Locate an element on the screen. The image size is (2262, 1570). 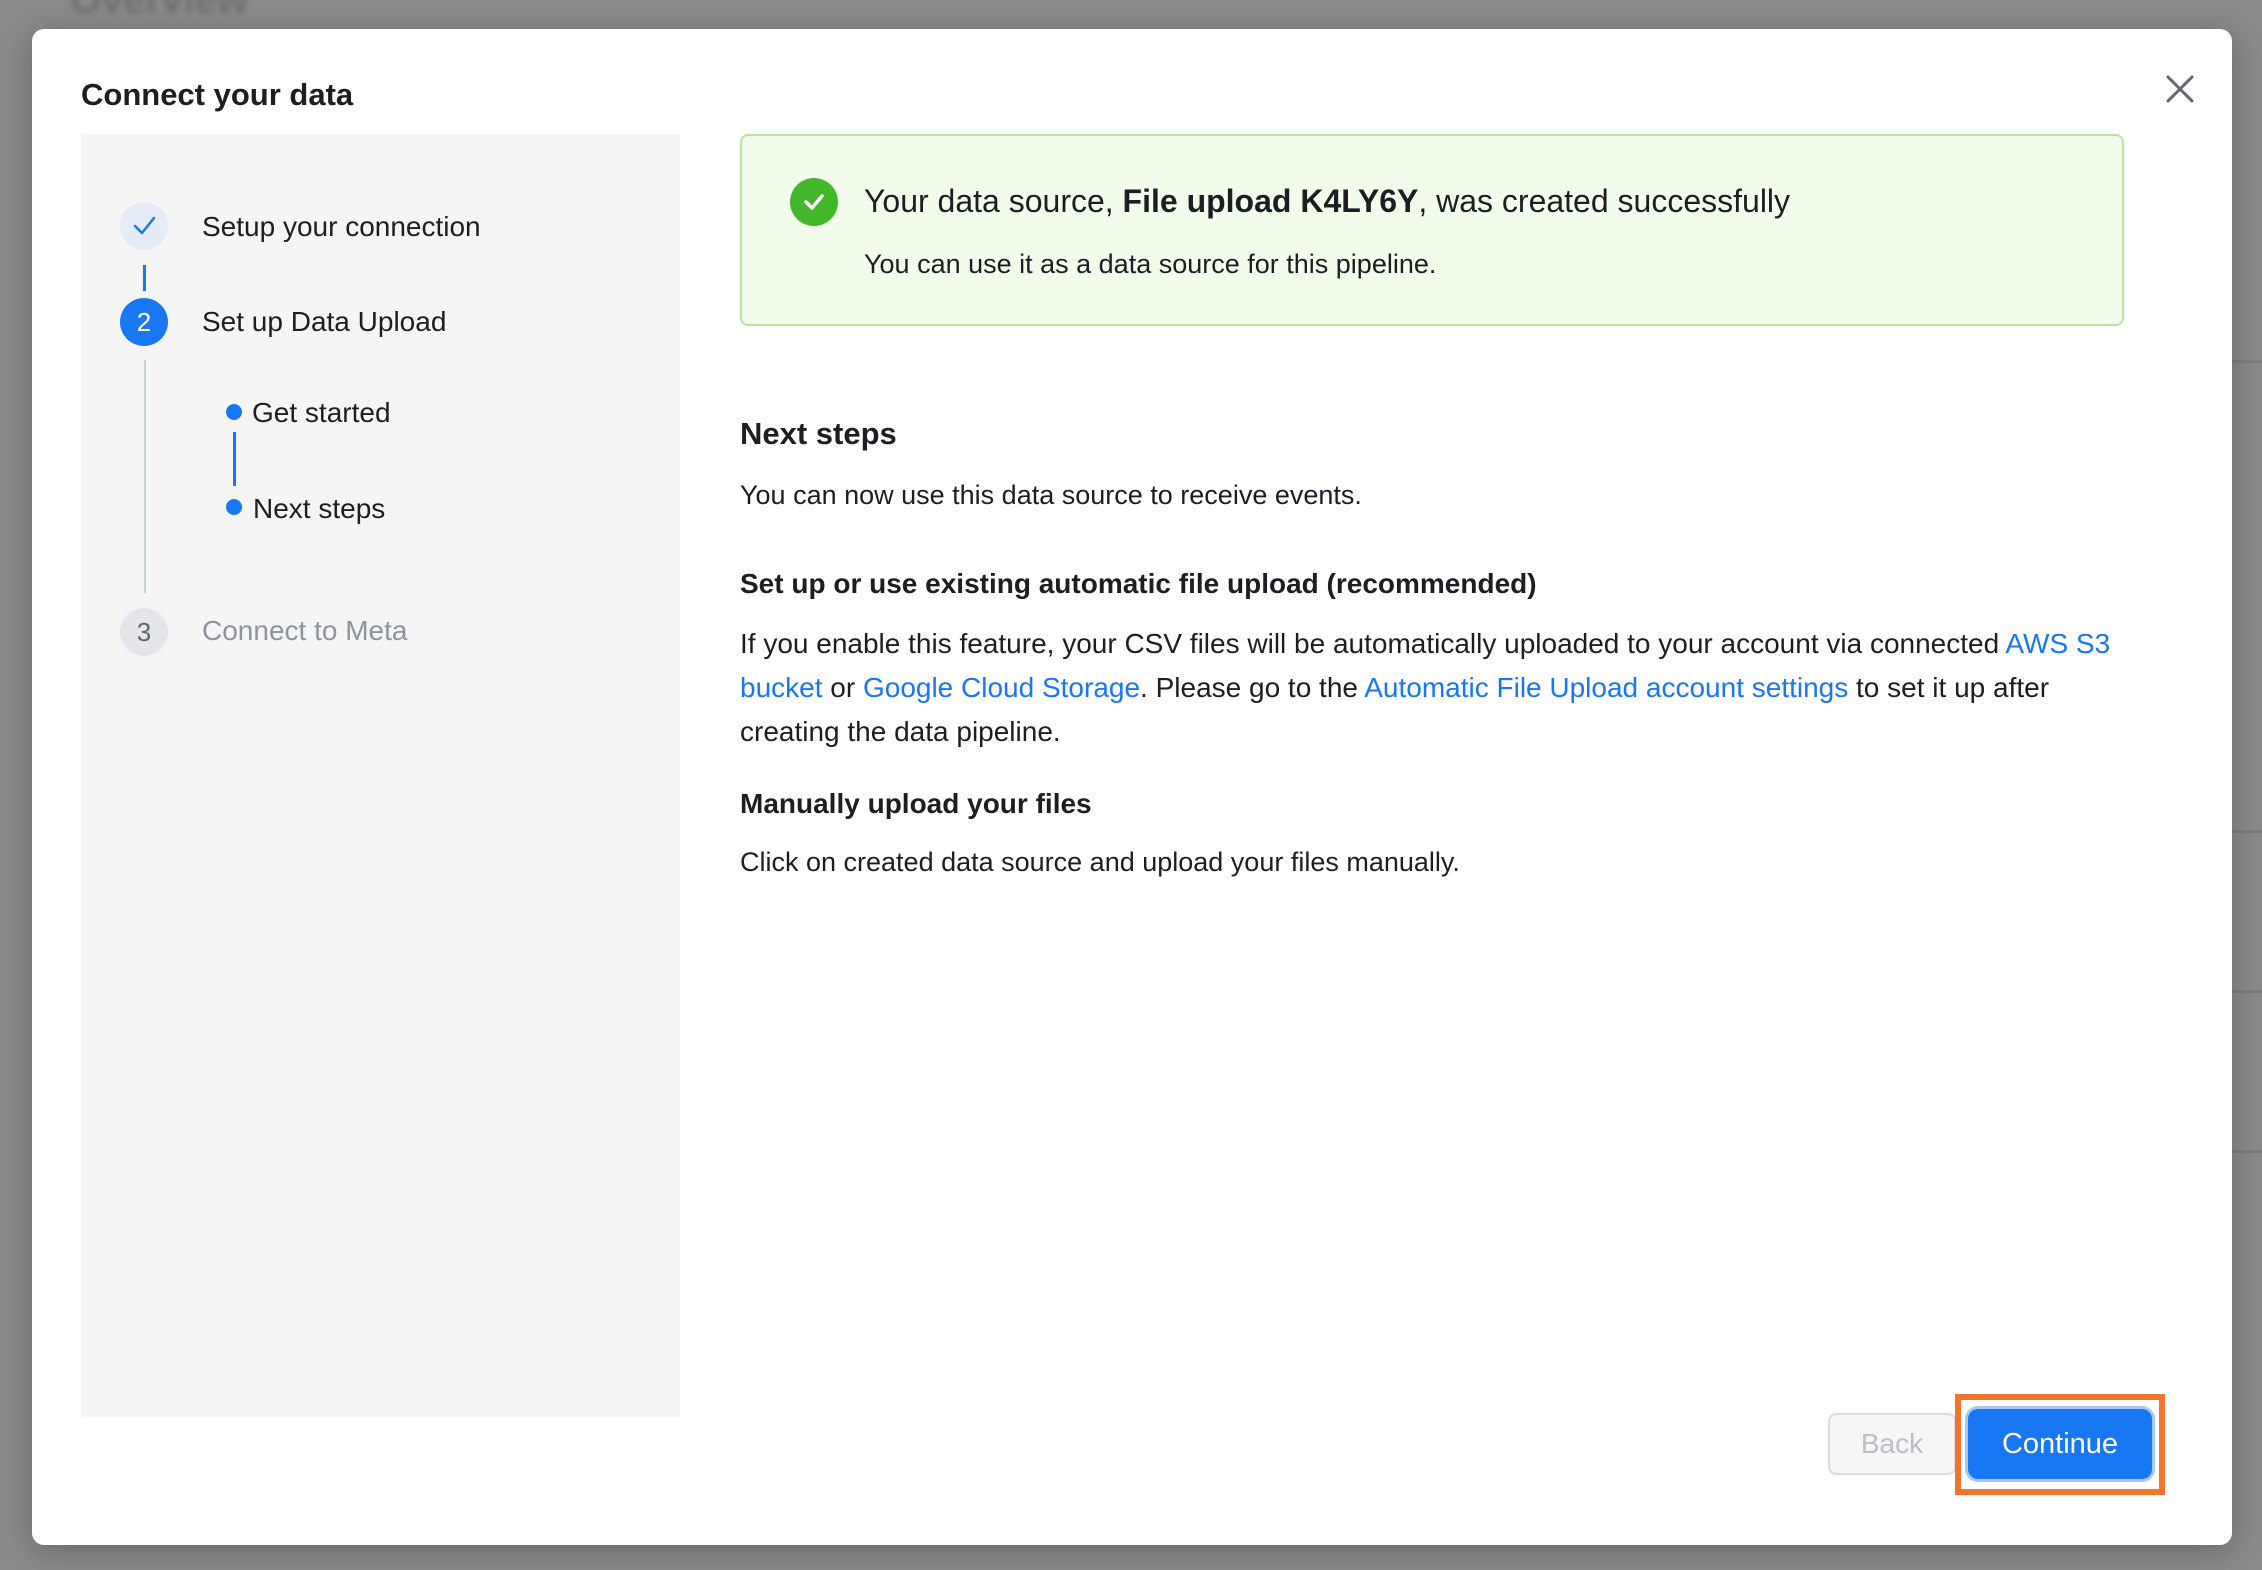
checkmark-icon is located at coordinates (144, 225).